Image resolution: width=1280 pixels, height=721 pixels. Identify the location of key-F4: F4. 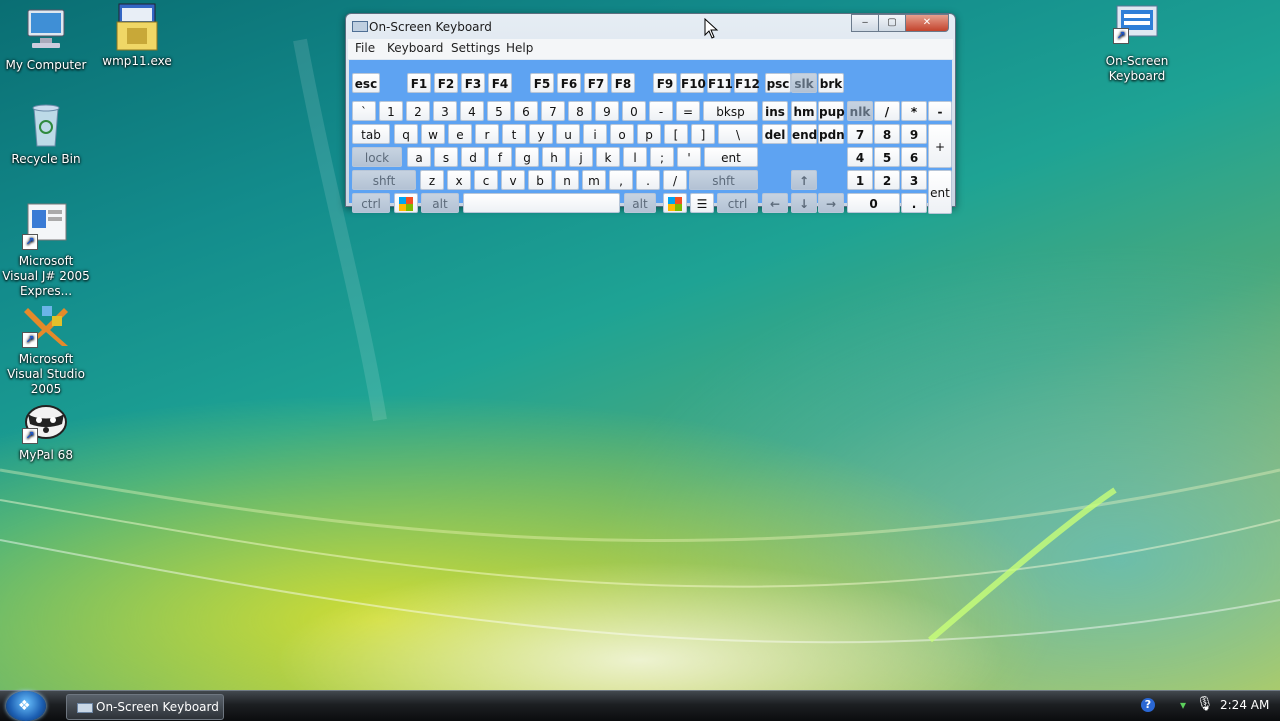
(500, 83).